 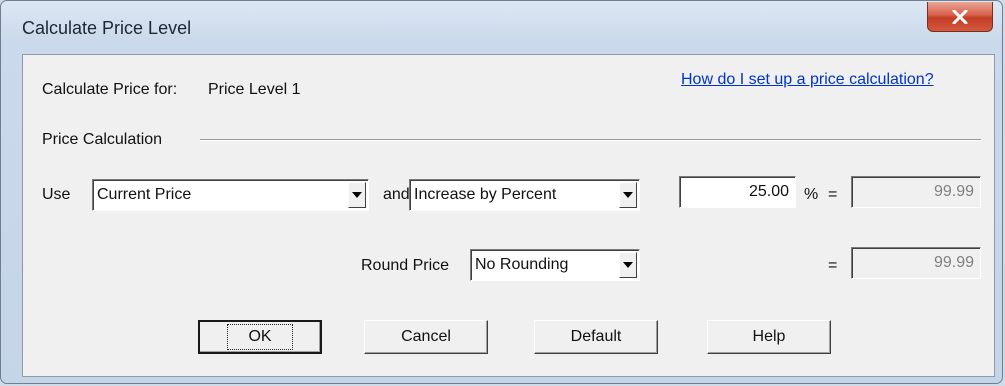 I want to click on calculated-price-value: 99.99, so click(x=953, y=191).